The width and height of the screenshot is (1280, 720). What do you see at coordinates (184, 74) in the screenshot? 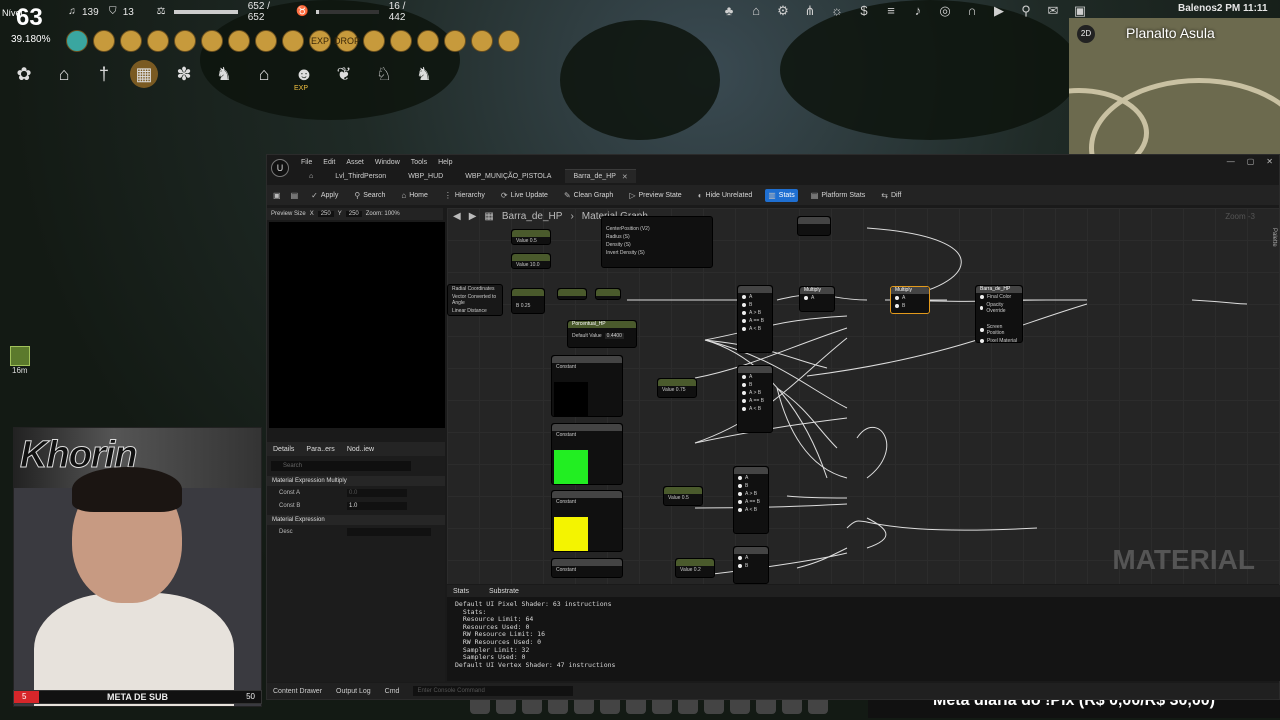
I see `paw-icon: ✽` at bounding box center [184, 74].